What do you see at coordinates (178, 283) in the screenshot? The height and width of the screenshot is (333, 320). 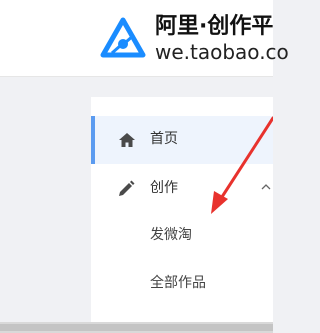 I see `sidebar-subitem-label: 全部作品` at bounding box center [178, 283].